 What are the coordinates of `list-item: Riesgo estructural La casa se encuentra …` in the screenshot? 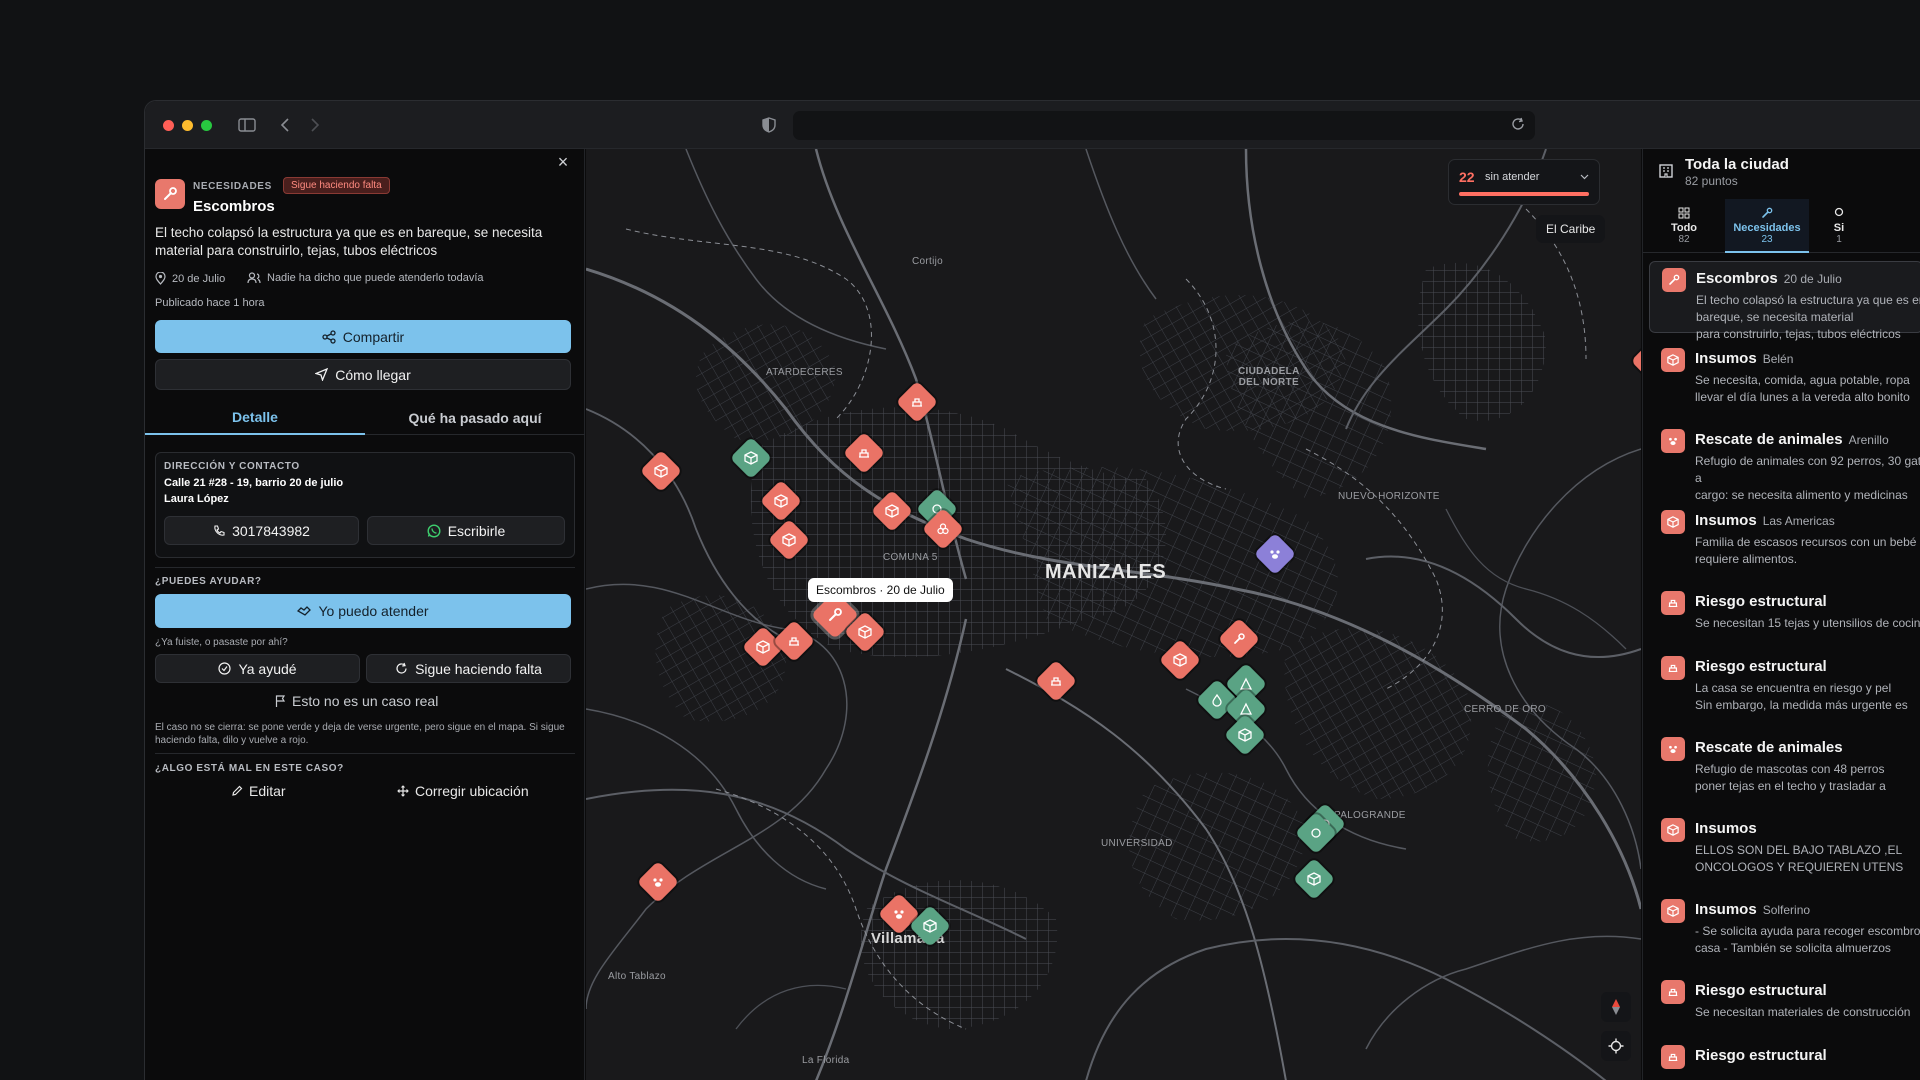 It's located at (1784, 686).